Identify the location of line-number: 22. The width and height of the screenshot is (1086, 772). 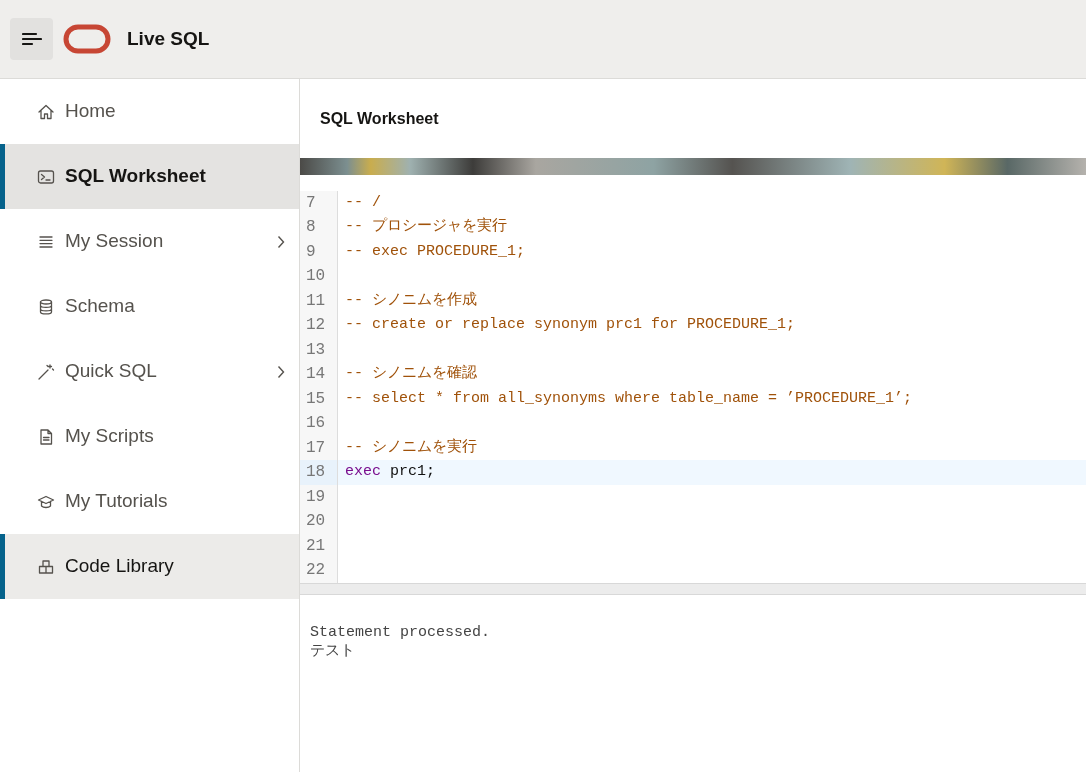
(316, 570).